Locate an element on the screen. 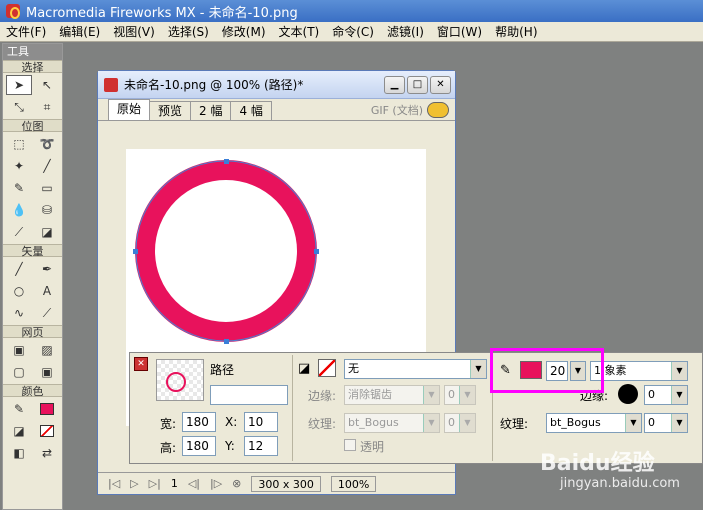 The width and height of the screenshot is (703, 510). fill-color-box is located at coordinates (327, 368).